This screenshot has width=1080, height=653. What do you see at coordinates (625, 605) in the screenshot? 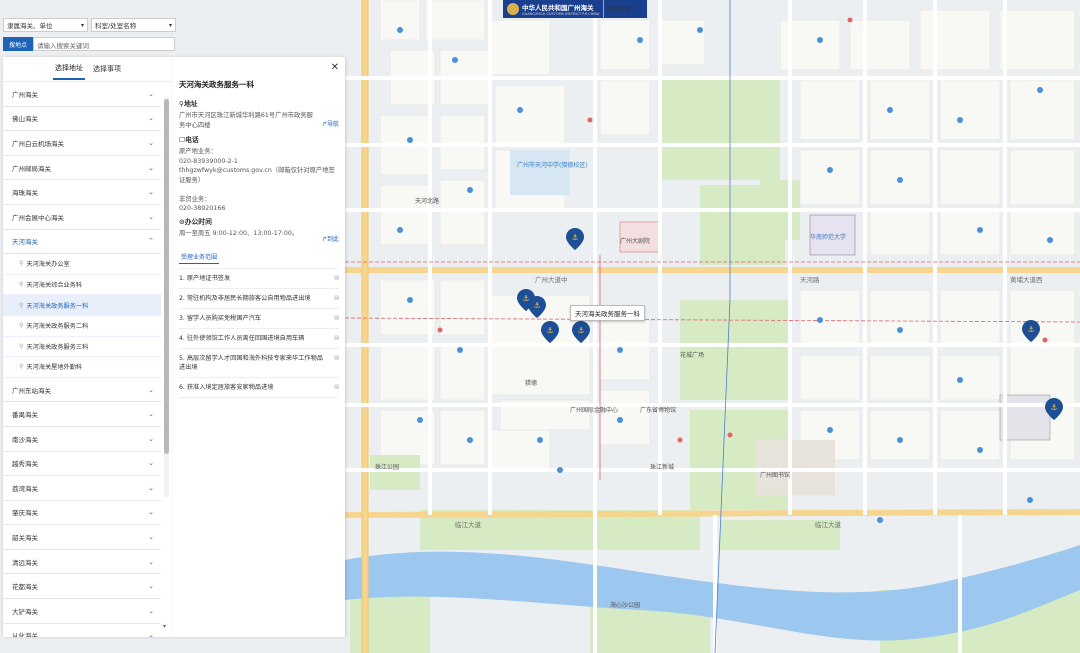
I see `map-label: 海心沙公园` at bounding box center [625, 605].